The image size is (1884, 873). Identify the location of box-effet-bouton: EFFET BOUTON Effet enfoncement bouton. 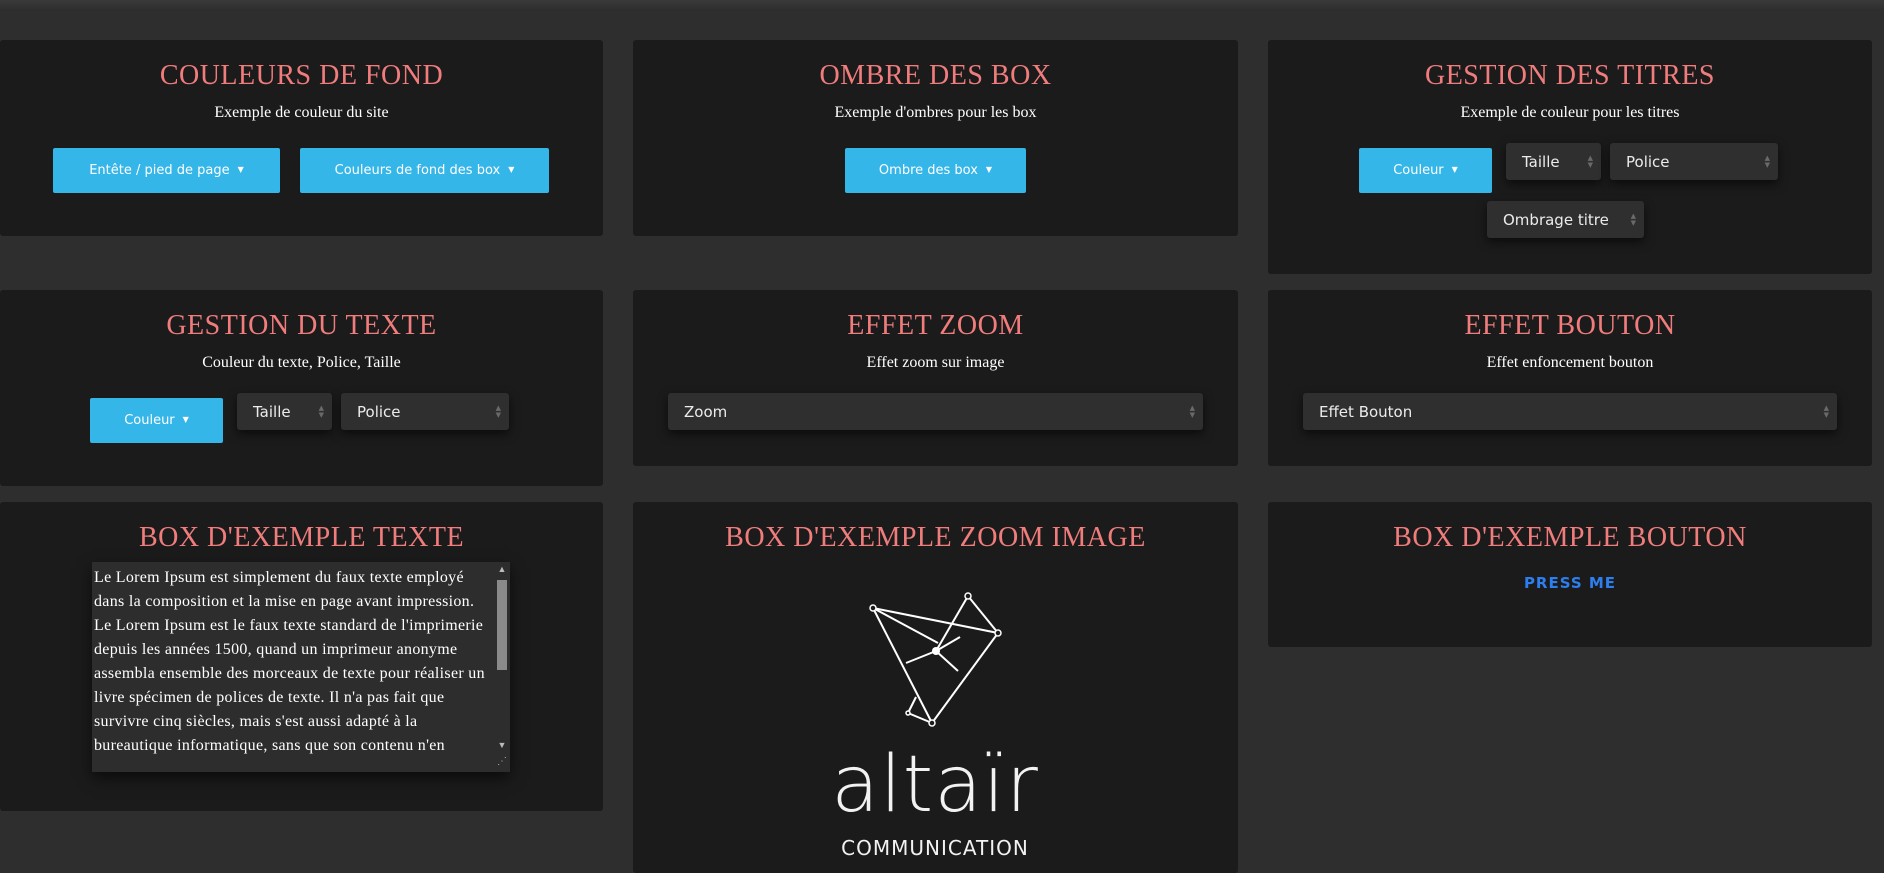
(1570, 378).